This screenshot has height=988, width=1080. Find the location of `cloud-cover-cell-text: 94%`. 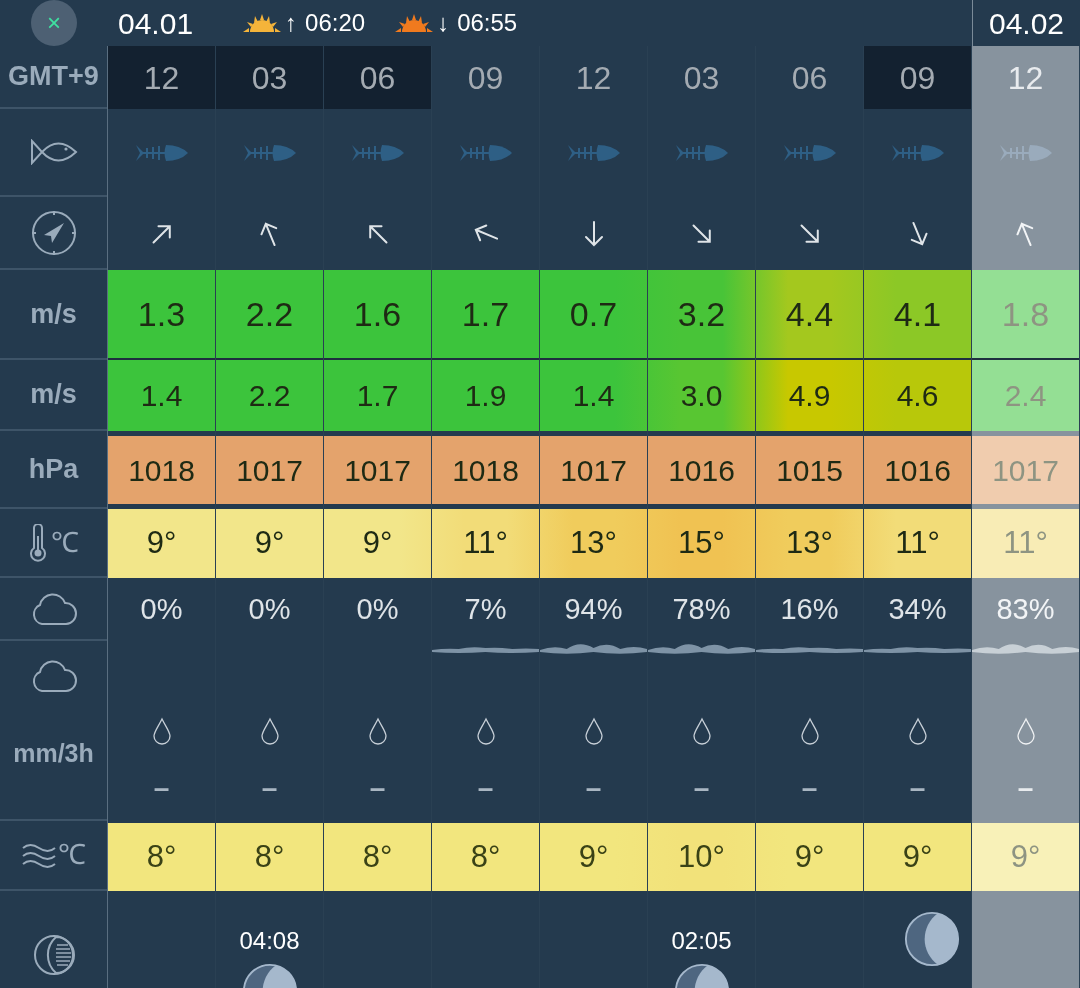

cloud-cover-cell-text: 94% is located at coordinates (593, 609).